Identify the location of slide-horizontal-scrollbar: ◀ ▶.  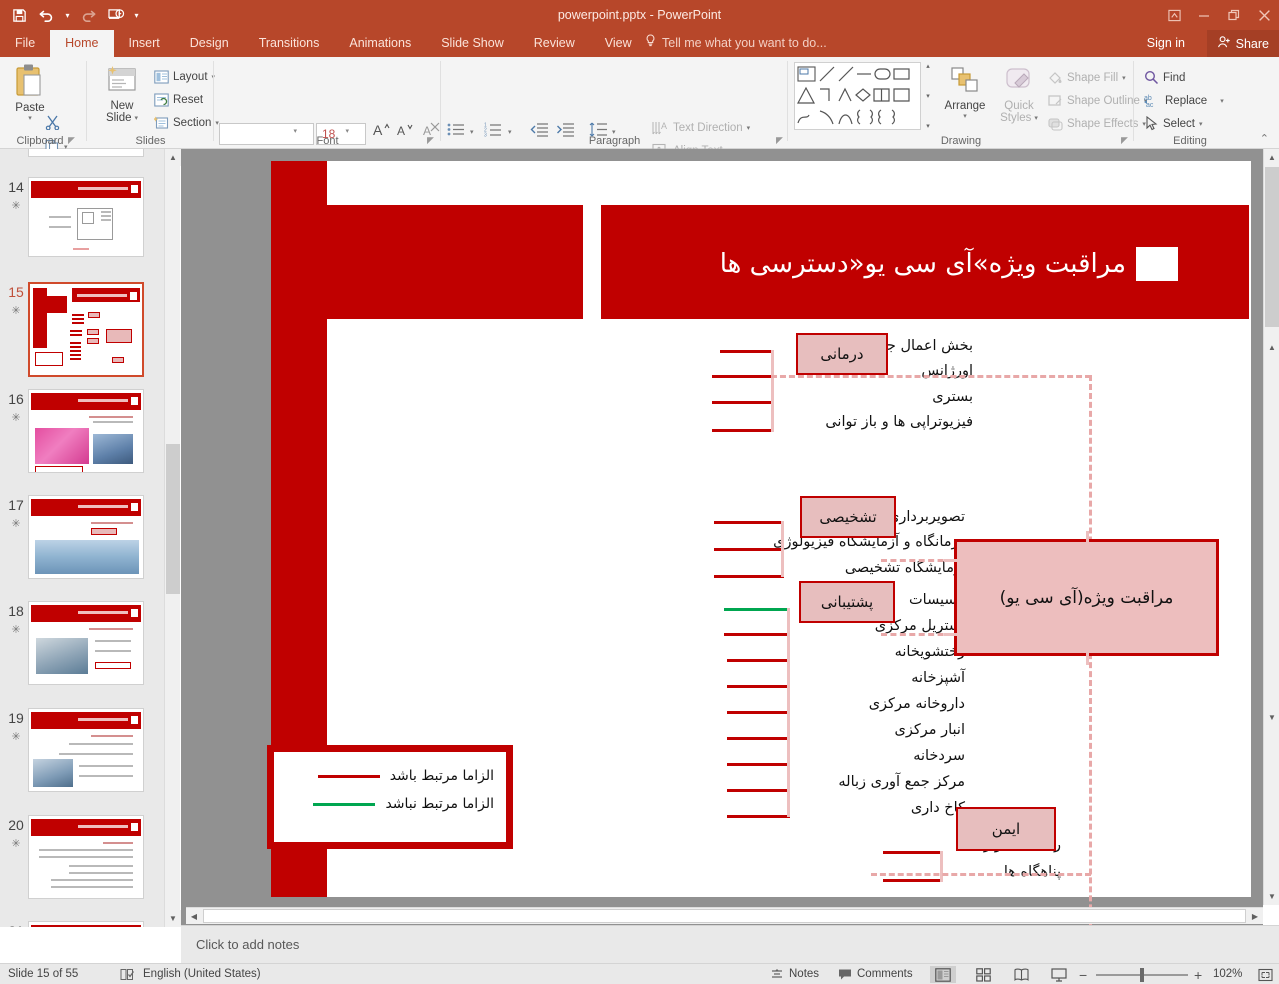
(724, 915).